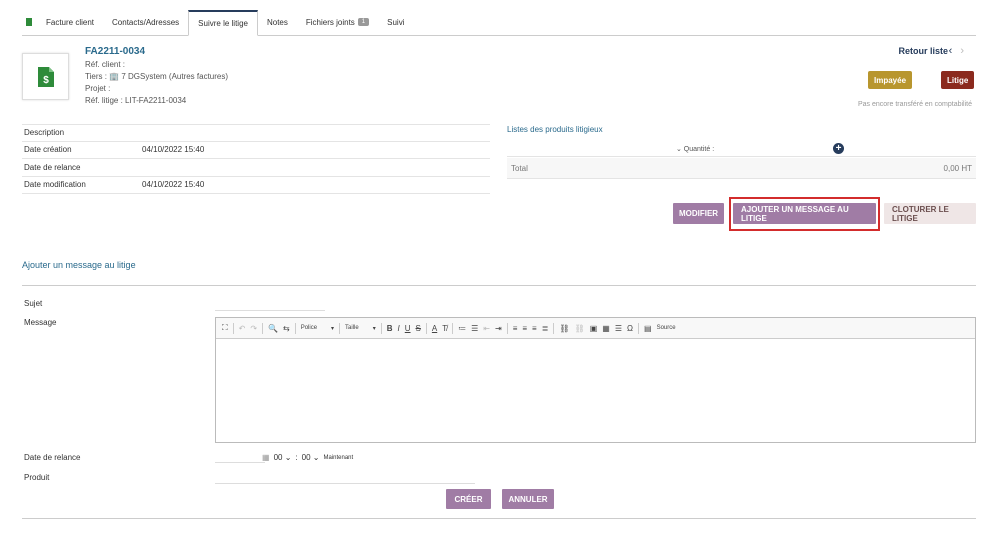 The width and height of the screenshot is (994, 537). I want to click on total-row: Total 0,00 HT, so click(741, 168).